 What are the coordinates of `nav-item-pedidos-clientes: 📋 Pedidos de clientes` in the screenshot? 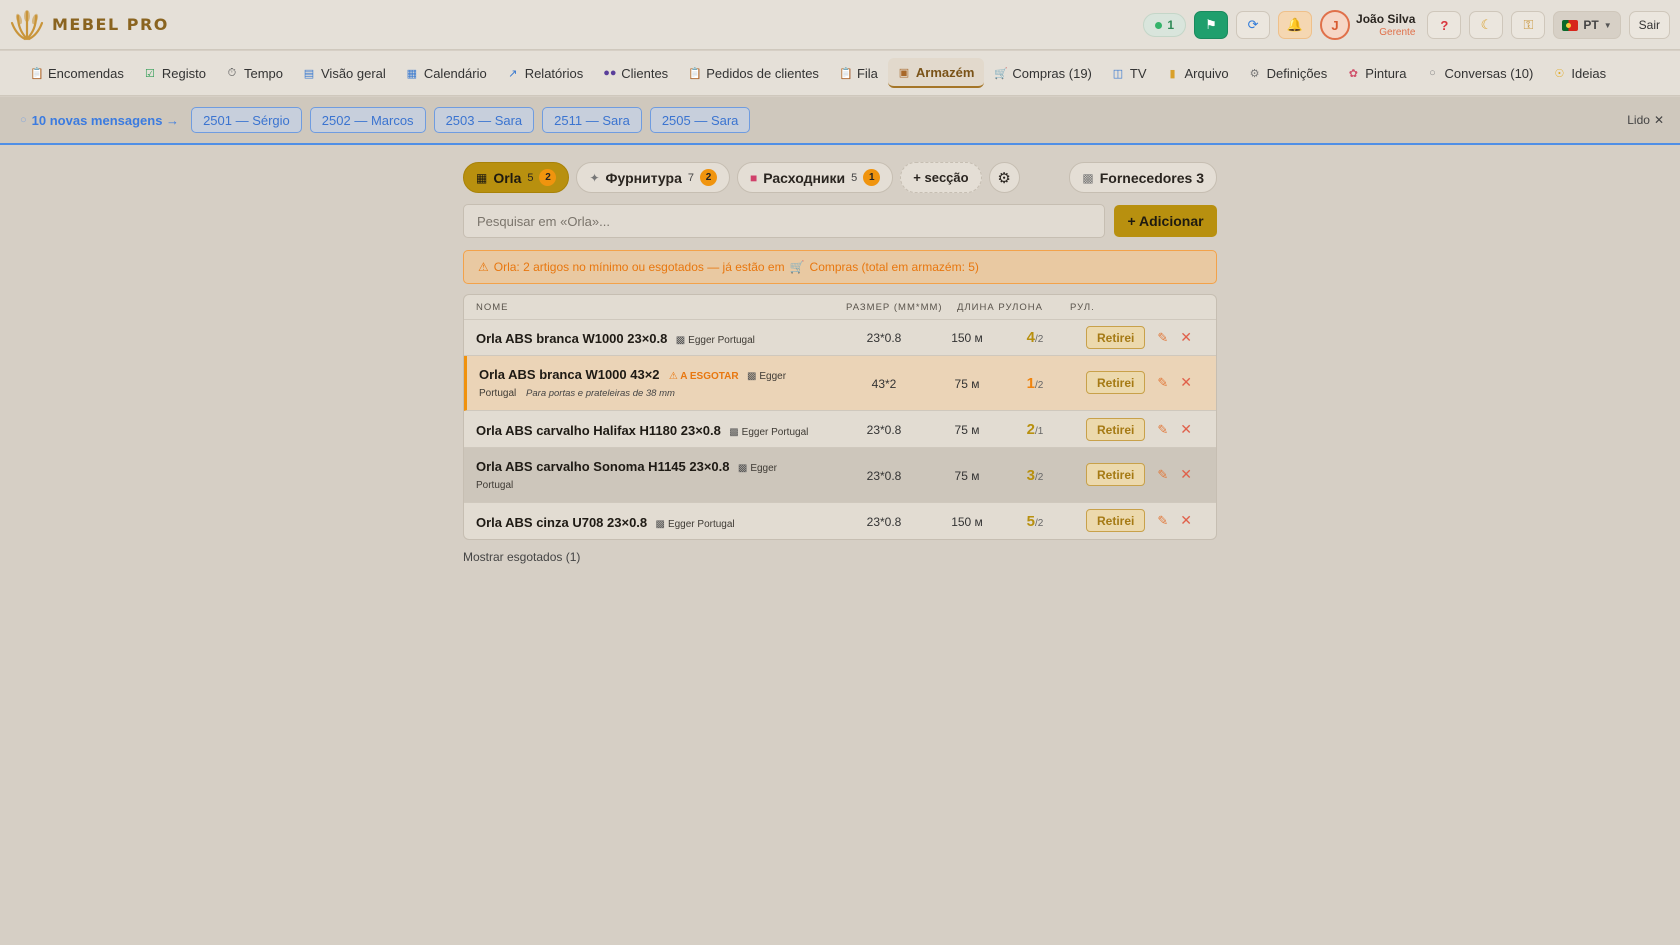 It's located at (753, 73).